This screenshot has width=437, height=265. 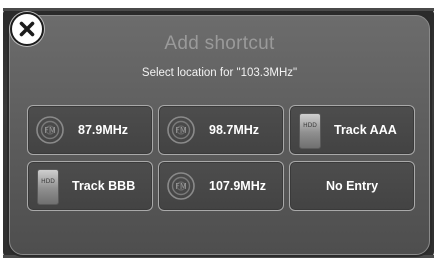 I want to click on shortcut-slot-6: No Entry, so click(x=352, y=186).